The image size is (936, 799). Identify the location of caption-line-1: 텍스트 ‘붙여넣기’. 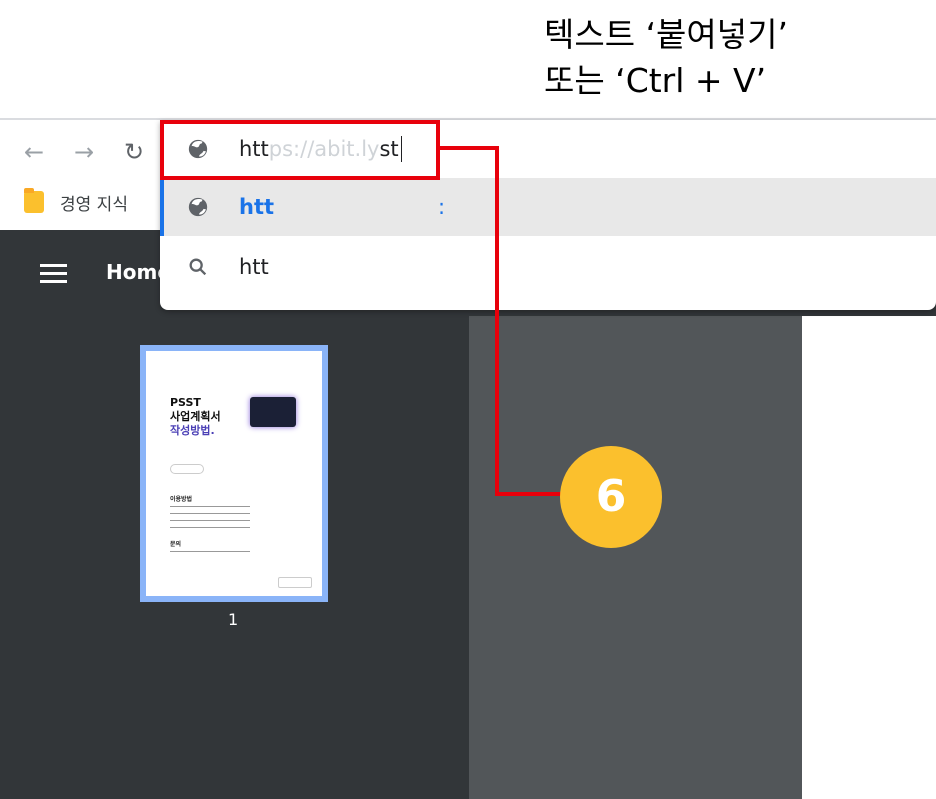
(666, 34).